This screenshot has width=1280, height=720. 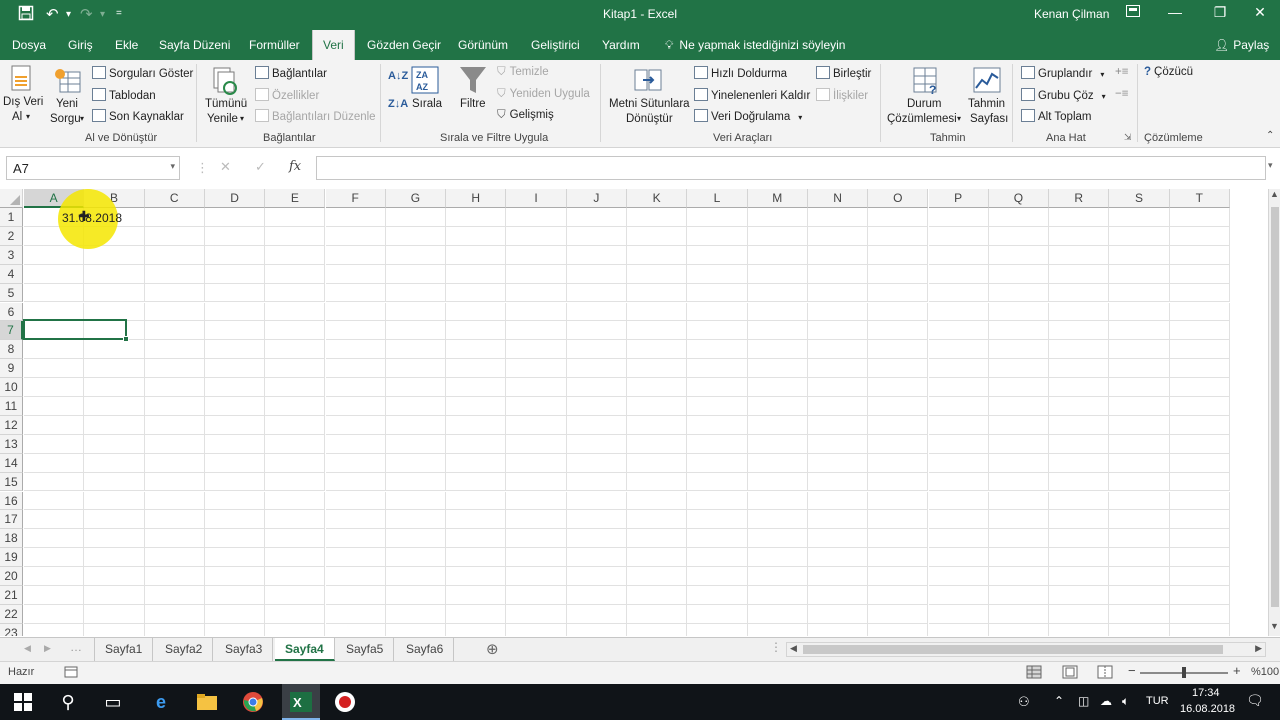 What do you see at coordinates (1121, 72) in the screenshot?
I see `show-detail-icon: +≡` at bounding box center [1121, 72].